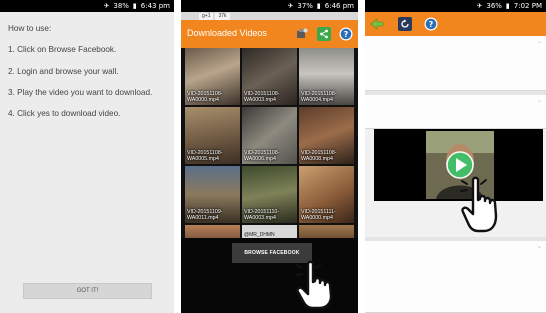 Image resolution: width=546 pixels, height=313 pixels. I want to click on status-time: 7:02 PM, so click(527, 6).